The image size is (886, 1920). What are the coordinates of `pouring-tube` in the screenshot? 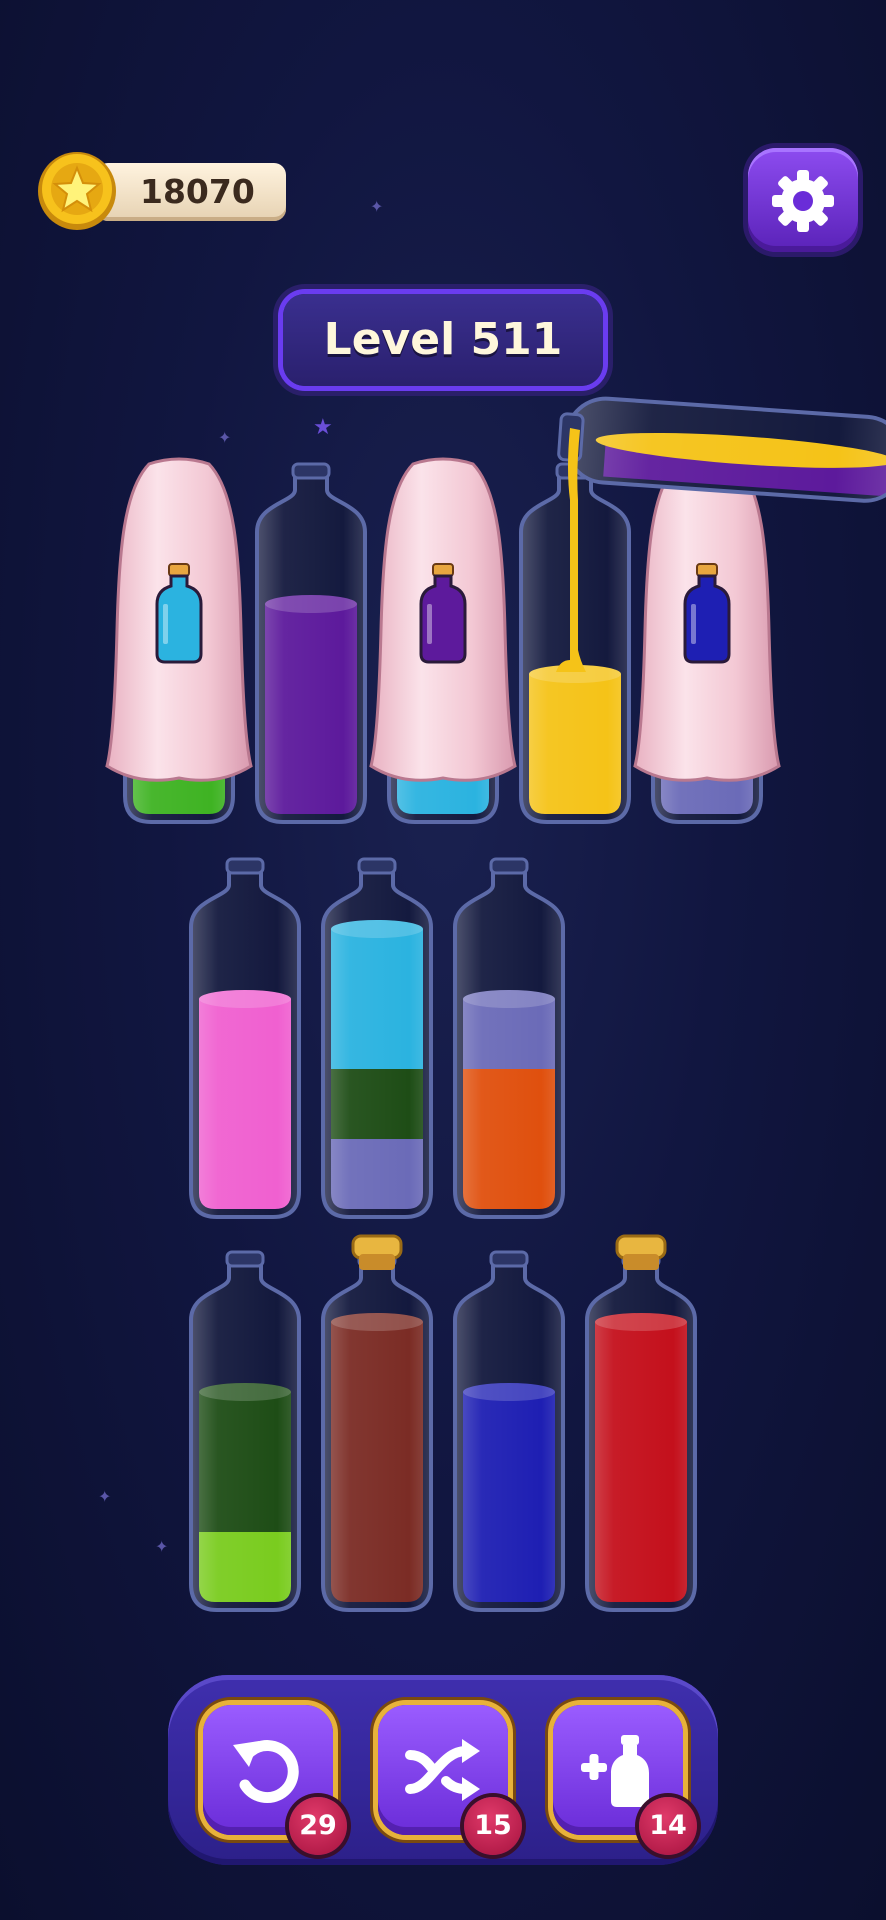 It's located at (721, 449).